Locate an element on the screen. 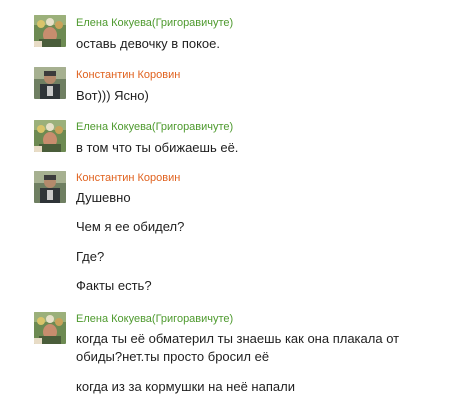 The image size is (467, 408). message-text: Факты есть? is located at coordinates (114, 285).